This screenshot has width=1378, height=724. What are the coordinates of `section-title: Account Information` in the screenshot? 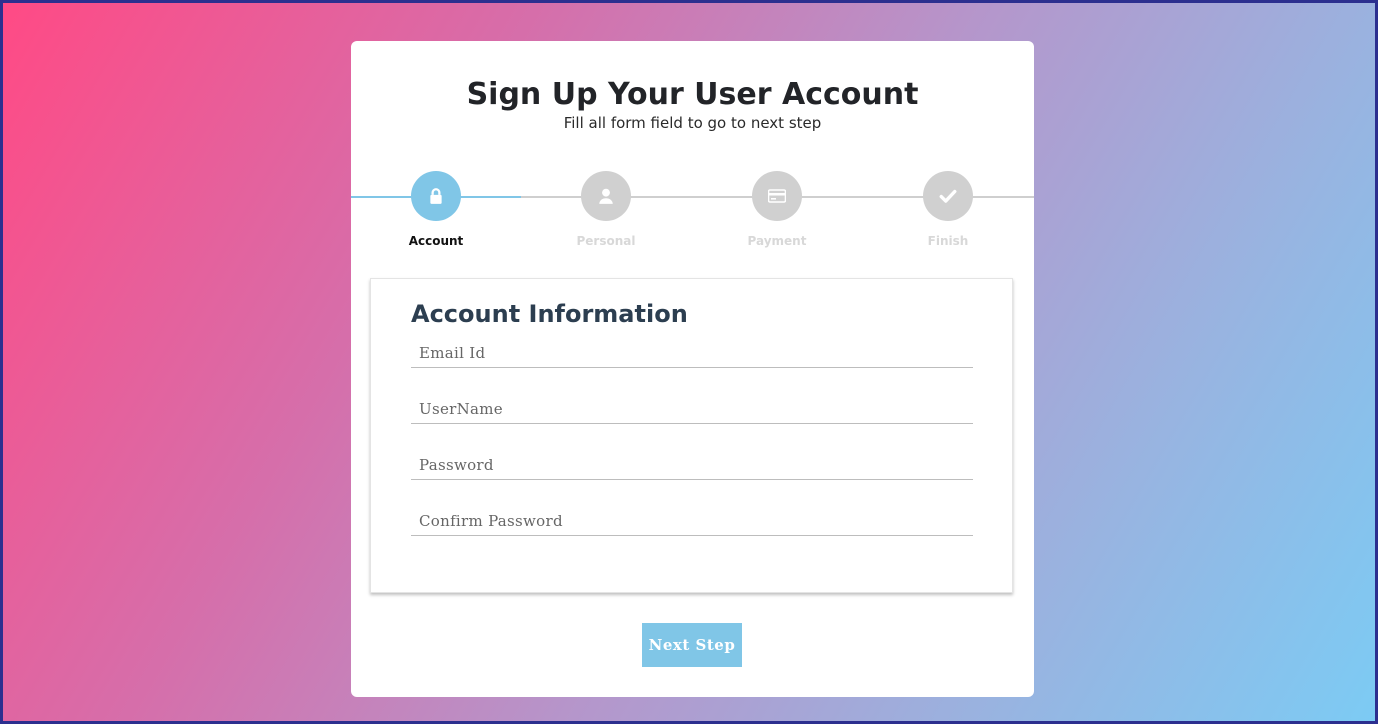 It's located at (549, 314).